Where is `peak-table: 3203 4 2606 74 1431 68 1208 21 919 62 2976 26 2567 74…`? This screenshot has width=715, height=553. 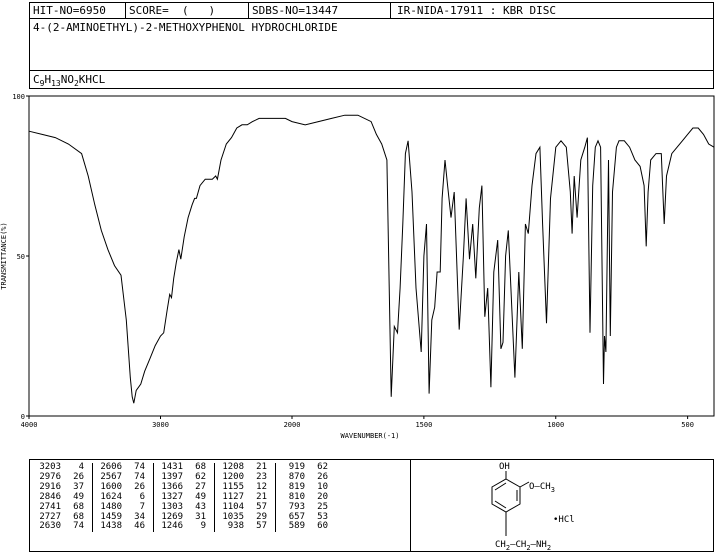
peak-table: 3203 4 2606 74 1431 68 1208 21 919 62 2976 26 2567 74… is located at coordinates (184, 497).